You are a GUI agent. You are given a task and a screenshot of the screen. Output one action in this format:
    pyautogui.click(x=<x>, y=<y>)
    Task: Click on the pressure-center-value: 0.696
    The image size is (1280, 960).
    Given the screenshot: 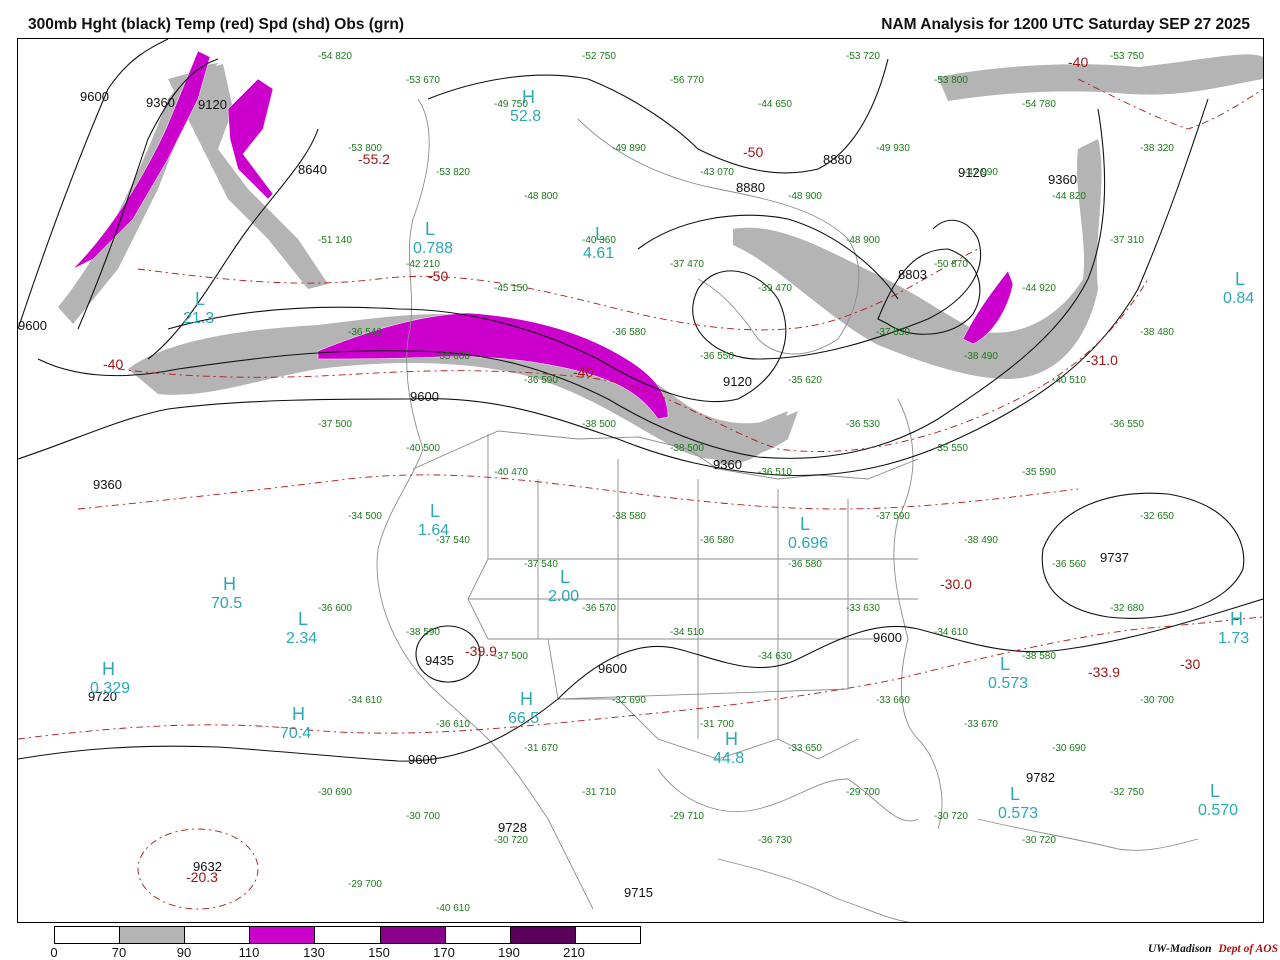 What is the action you would take?
    pyautogui.click(x=808, y=543)
    